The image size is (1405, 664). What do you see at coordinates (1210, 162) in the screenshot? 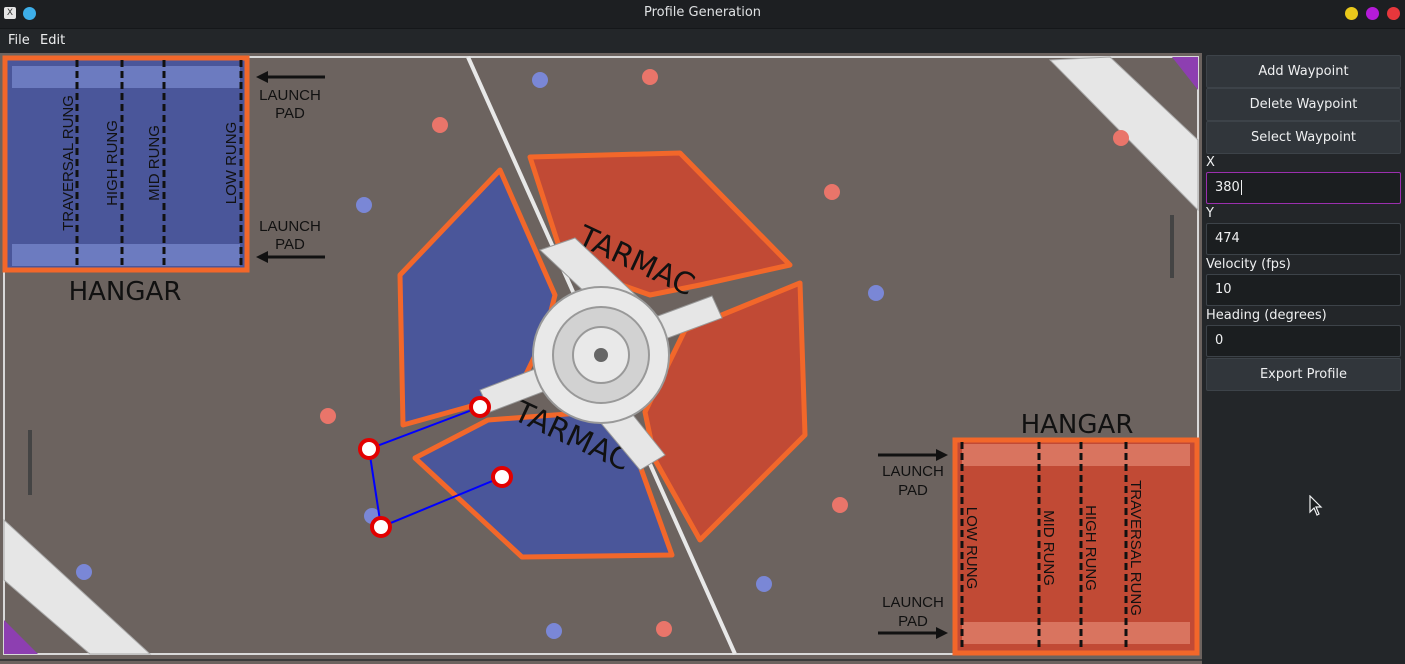
I see `x-label: X` at bounding box center [1210, 162].